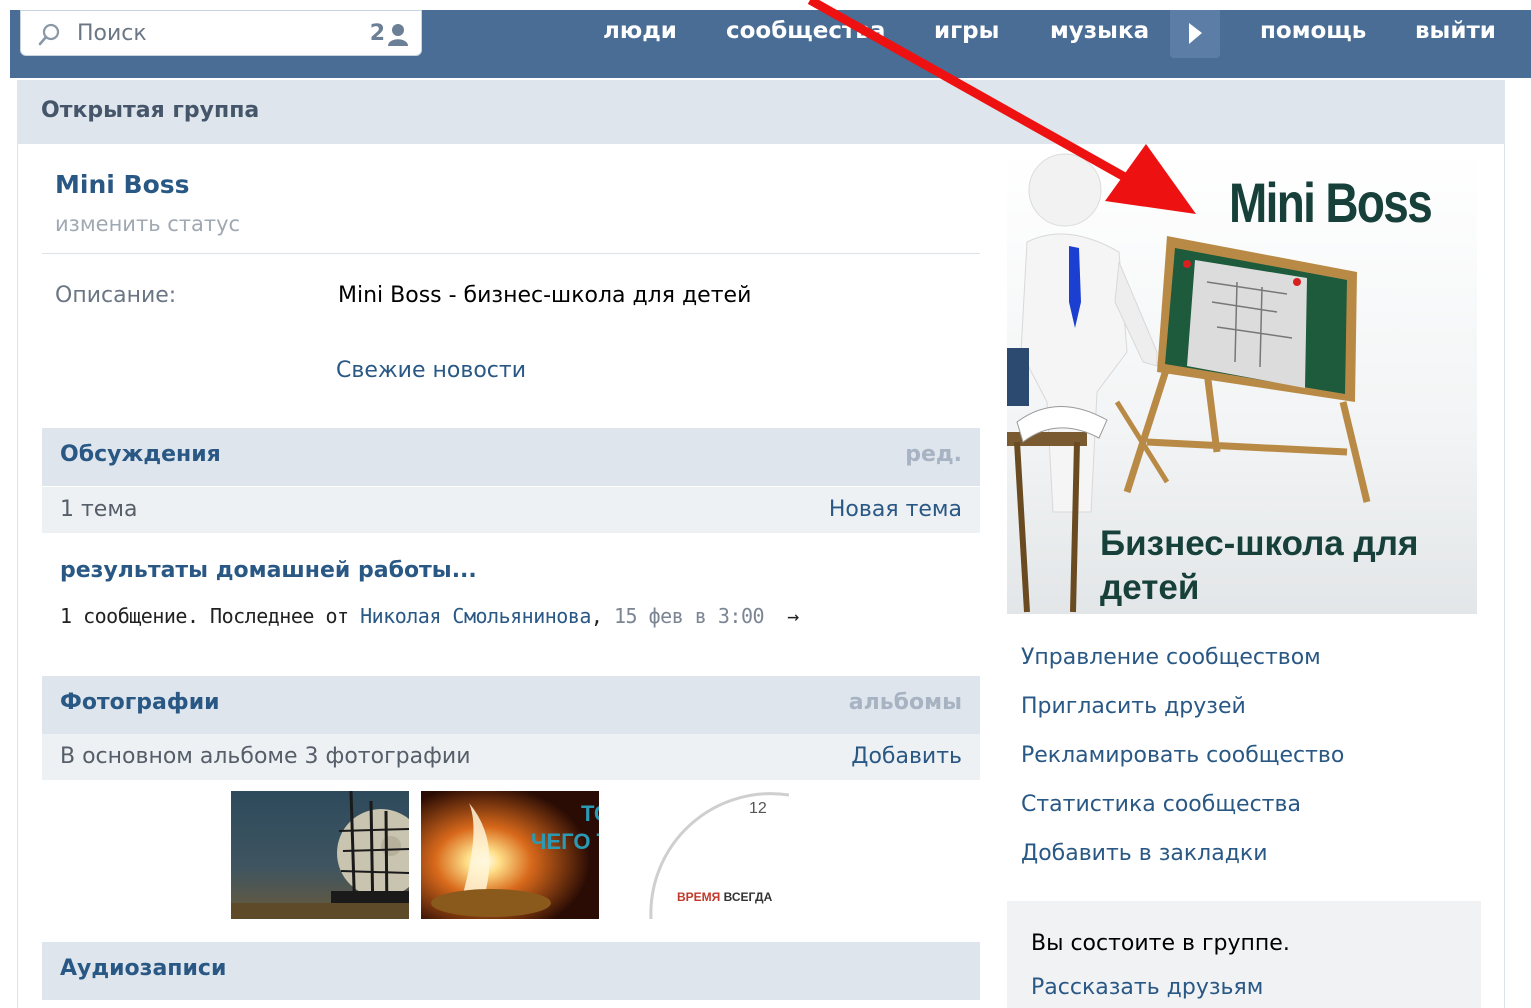  What do you see at coordinates (221, 33) in the screenshot?
I see `search-input: Поиск 2` at bounding box center [221, 33].